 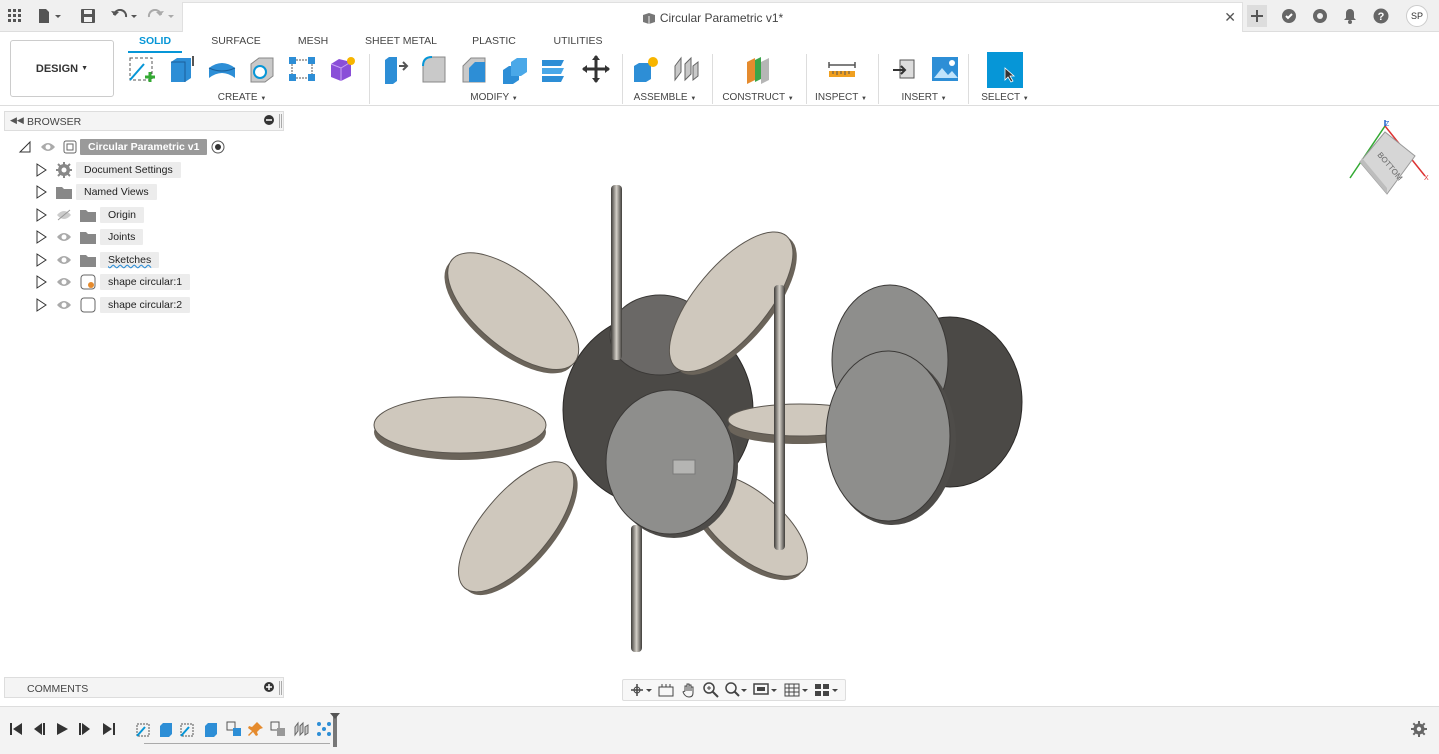 What do you see at coordinates (85, 729) in the screenshot?
I see `step-forward-icon` at bounding box center [85, 729].